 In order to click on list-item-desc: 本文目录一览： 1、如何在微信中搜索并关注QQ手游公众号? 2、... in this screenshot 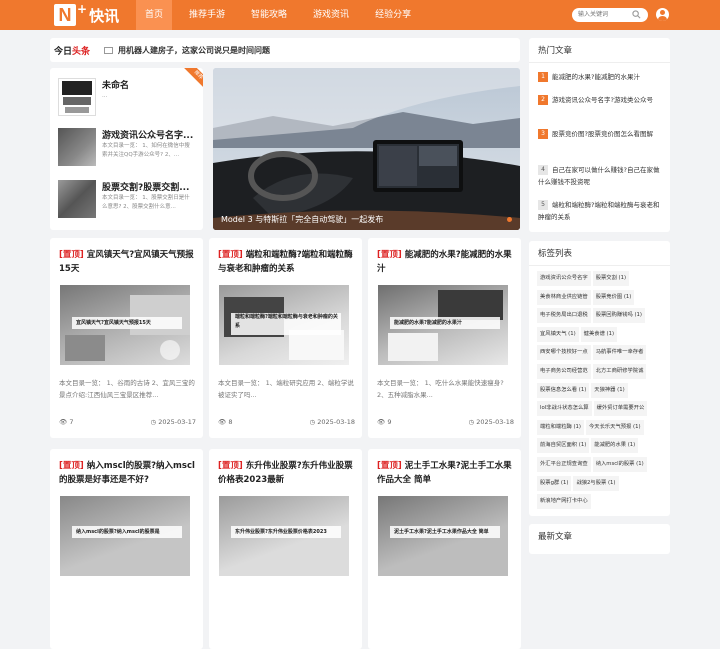, I will do `click(146, 150)`.